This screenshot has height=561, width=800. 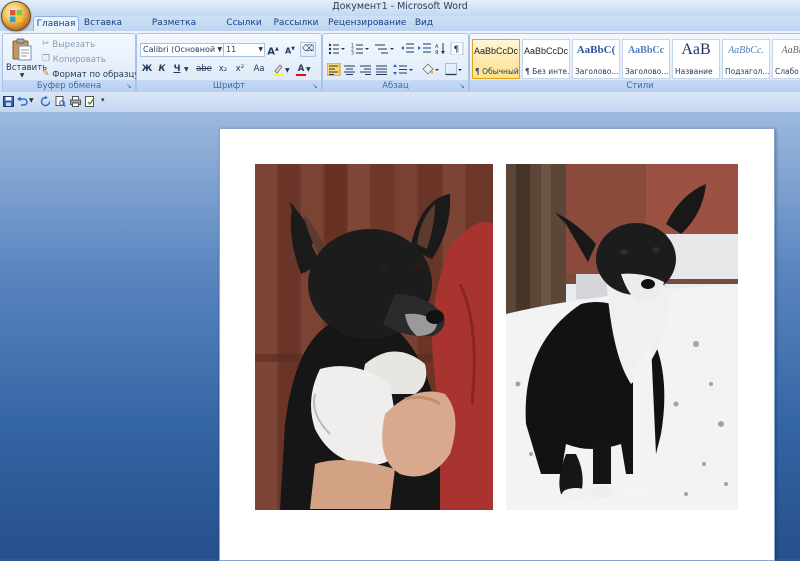 I want to click on clear-format-button: ⌫, so click(x=308, y=49).